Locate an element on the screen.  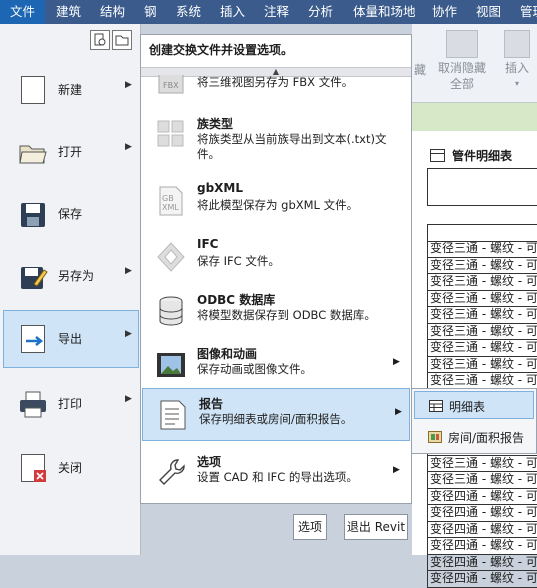
report-icon is located at coordinates (173, 415).